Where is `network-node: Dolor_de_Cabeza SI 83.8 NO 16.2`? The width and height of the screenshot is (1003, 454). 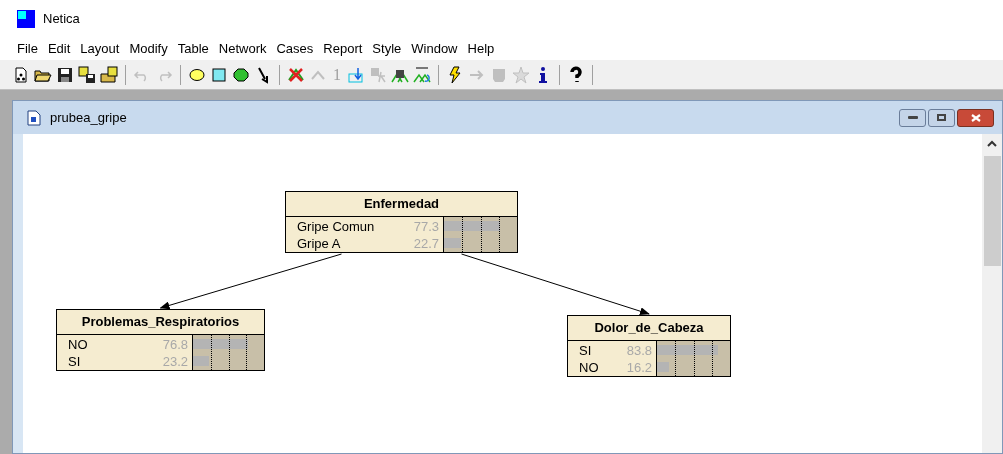 network-node: Dolor_de_Cabeza SI 83.8 NO 16.2 is located at coordinates (649, 346).